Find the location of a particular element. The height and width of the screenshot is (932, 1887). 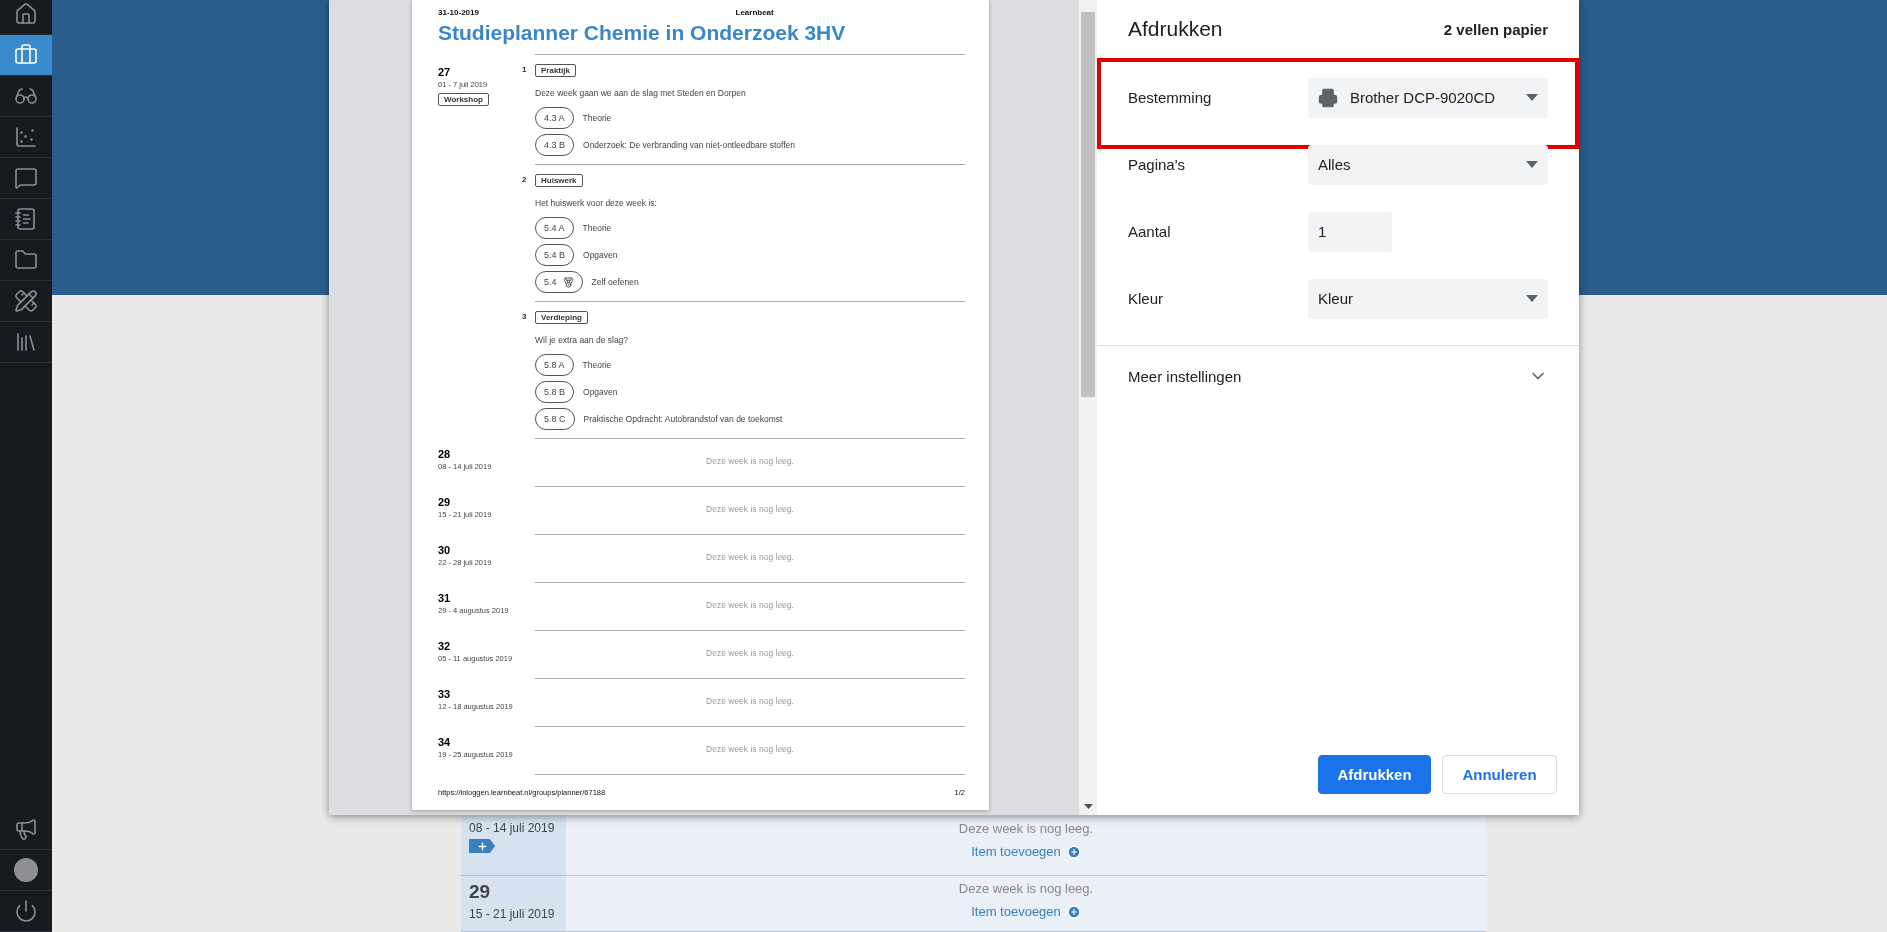

pencil-ruler-icon is located at coordinates (26, 301).